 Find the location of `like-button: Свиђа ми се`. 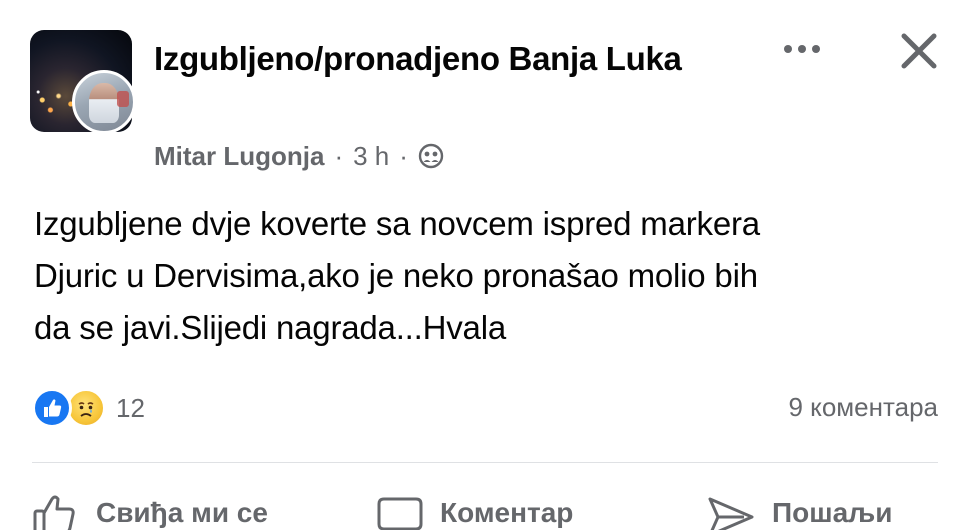

like-button: Свиђа ми се is located at coordinates (150, 509).